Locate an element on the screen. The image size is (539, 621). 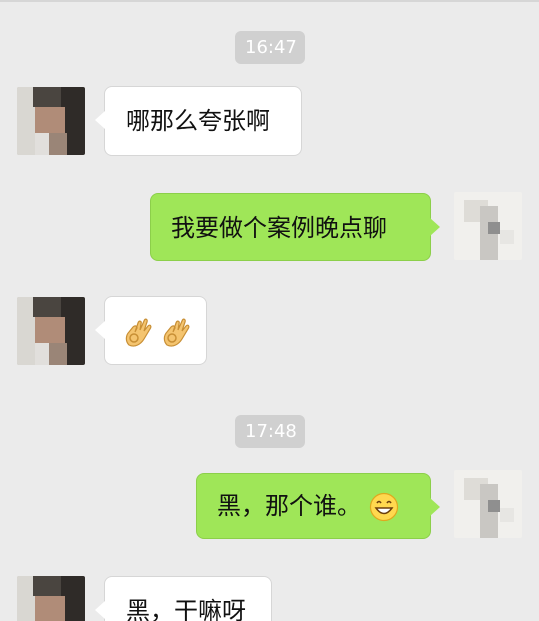
message-bubble-incoming: 哪那么夸张啊 is located at coordinates (198, 121).